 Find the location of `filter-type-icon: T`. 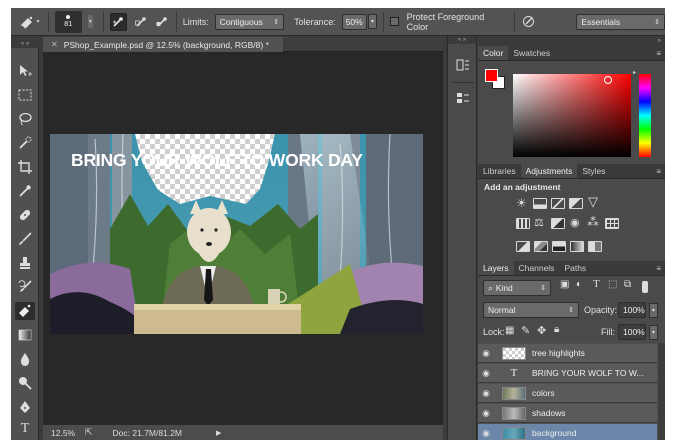

filter-type-icon: T is located at coordinates (596, 284).